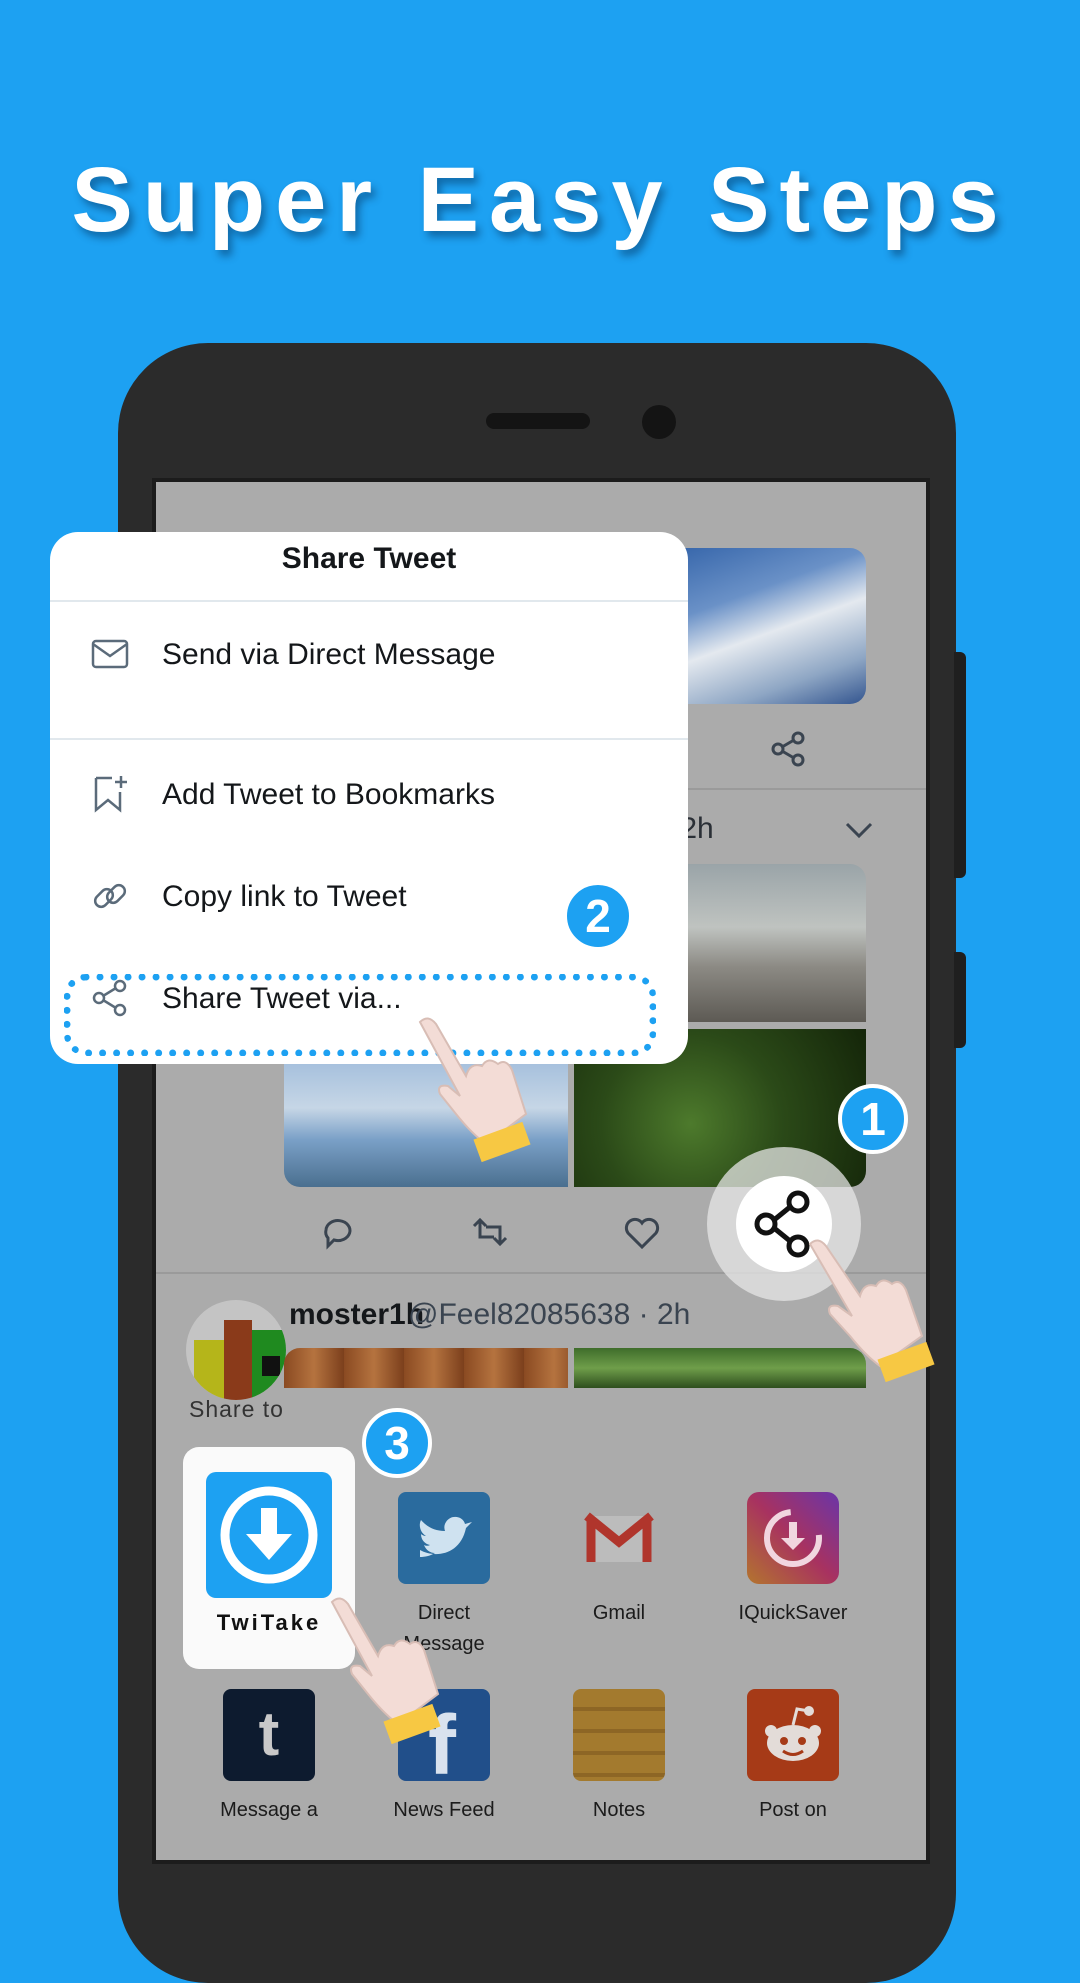 This screenshot has width=1080, height=1983. What do you see at coordinates (328, 794) in the screenshot?
I see `menu-item-label: Add Tweet to Bookmarks` at bounding box center [328, 794].